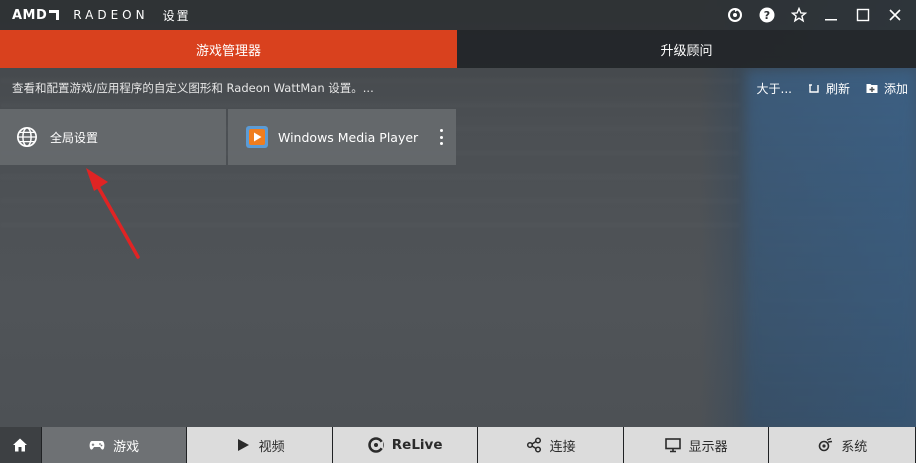 The height and width of the screenshot is (463, 916). What do you see at coordinates (815, 15) in the screenshot?
I see `window-controls: ?` at bounding box center [815, 15].